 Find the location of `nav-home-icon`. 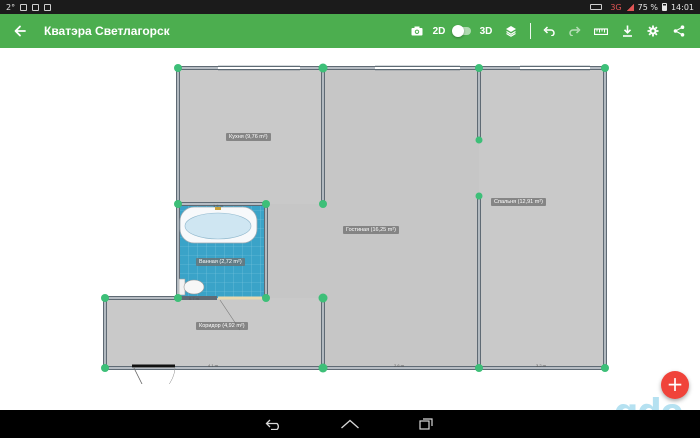

nav-home-icon is located at coordinates (350, 424).